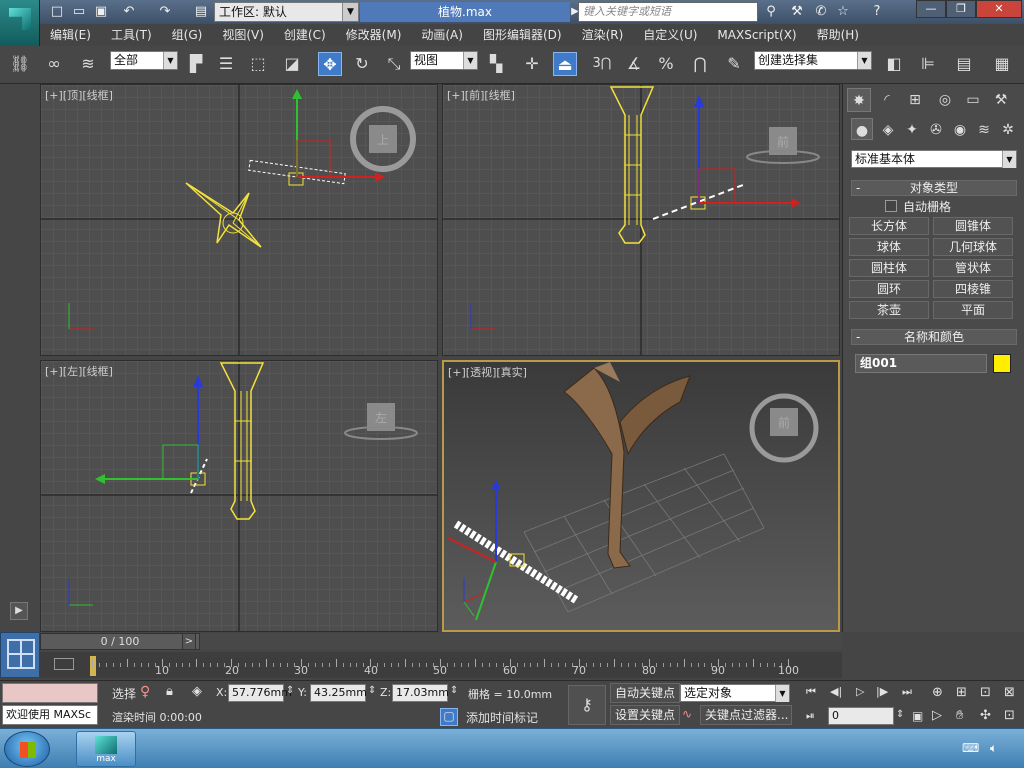 This screenshot has width=1024, height=768. Describe the element at coordinates (1002, 64) in the screenshot. I see `graphite-ribbon-icon: ▦` at that location.